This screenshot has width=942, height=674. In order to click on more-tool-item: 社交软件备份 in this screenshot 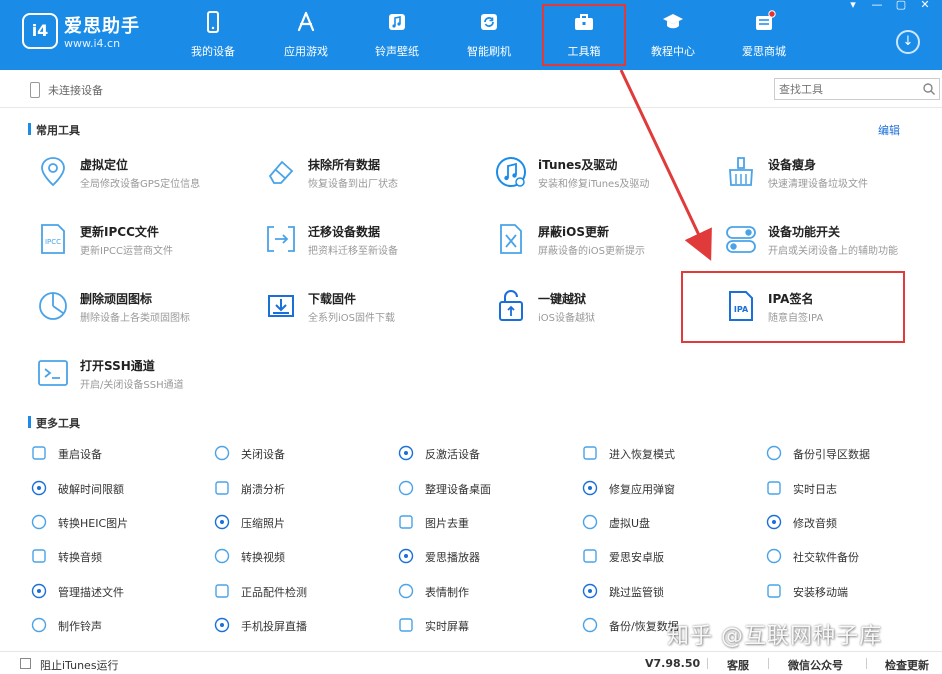, I will do `click(850, 556)`.